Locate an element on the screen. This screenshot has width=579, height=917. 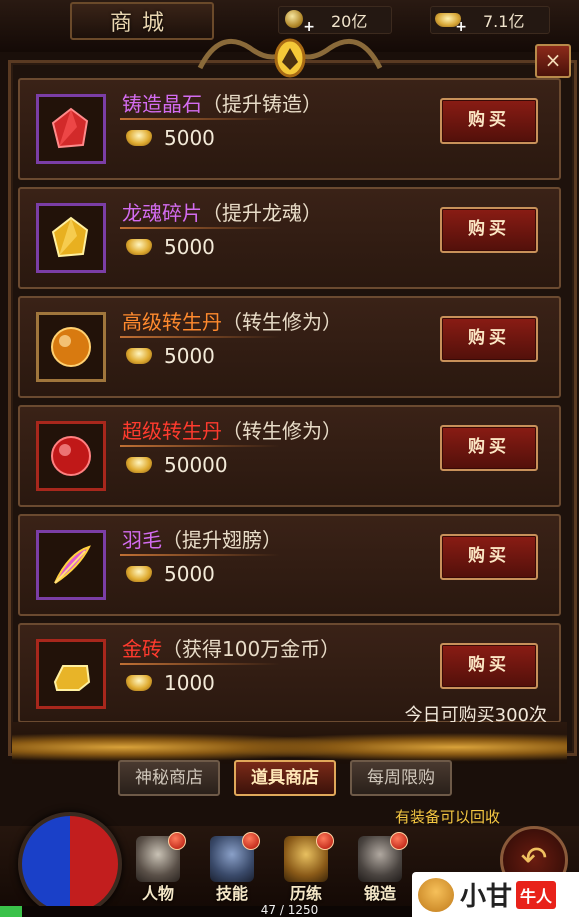
bottom-nav: 人物 技能 历练 锻造 is located at coordinates (269, 870).